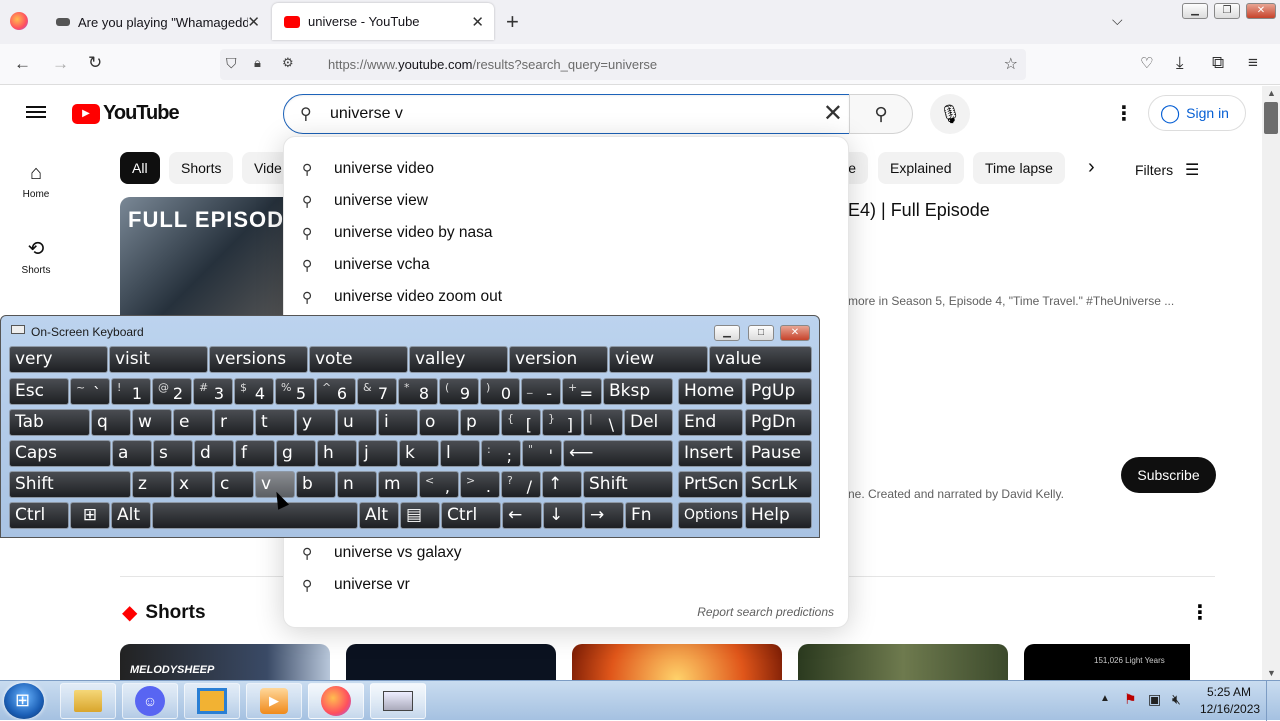 Image resolution: width=1280 pixels, height=721 pixels. I want to click on osk-key-equals: + =, so click(582, 391).